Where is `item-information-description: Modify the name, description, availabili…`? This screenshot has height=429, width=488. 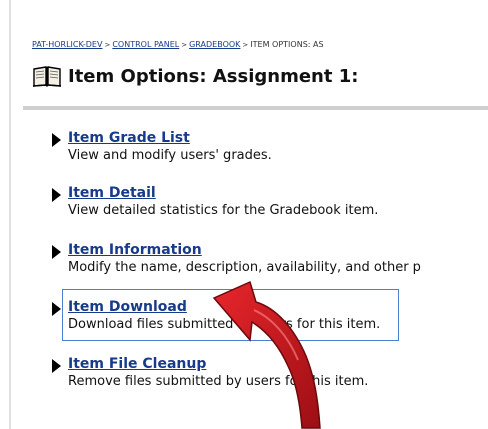 item-information-description: Modify the name, description, availabili… is located at coordinates (244, 267).